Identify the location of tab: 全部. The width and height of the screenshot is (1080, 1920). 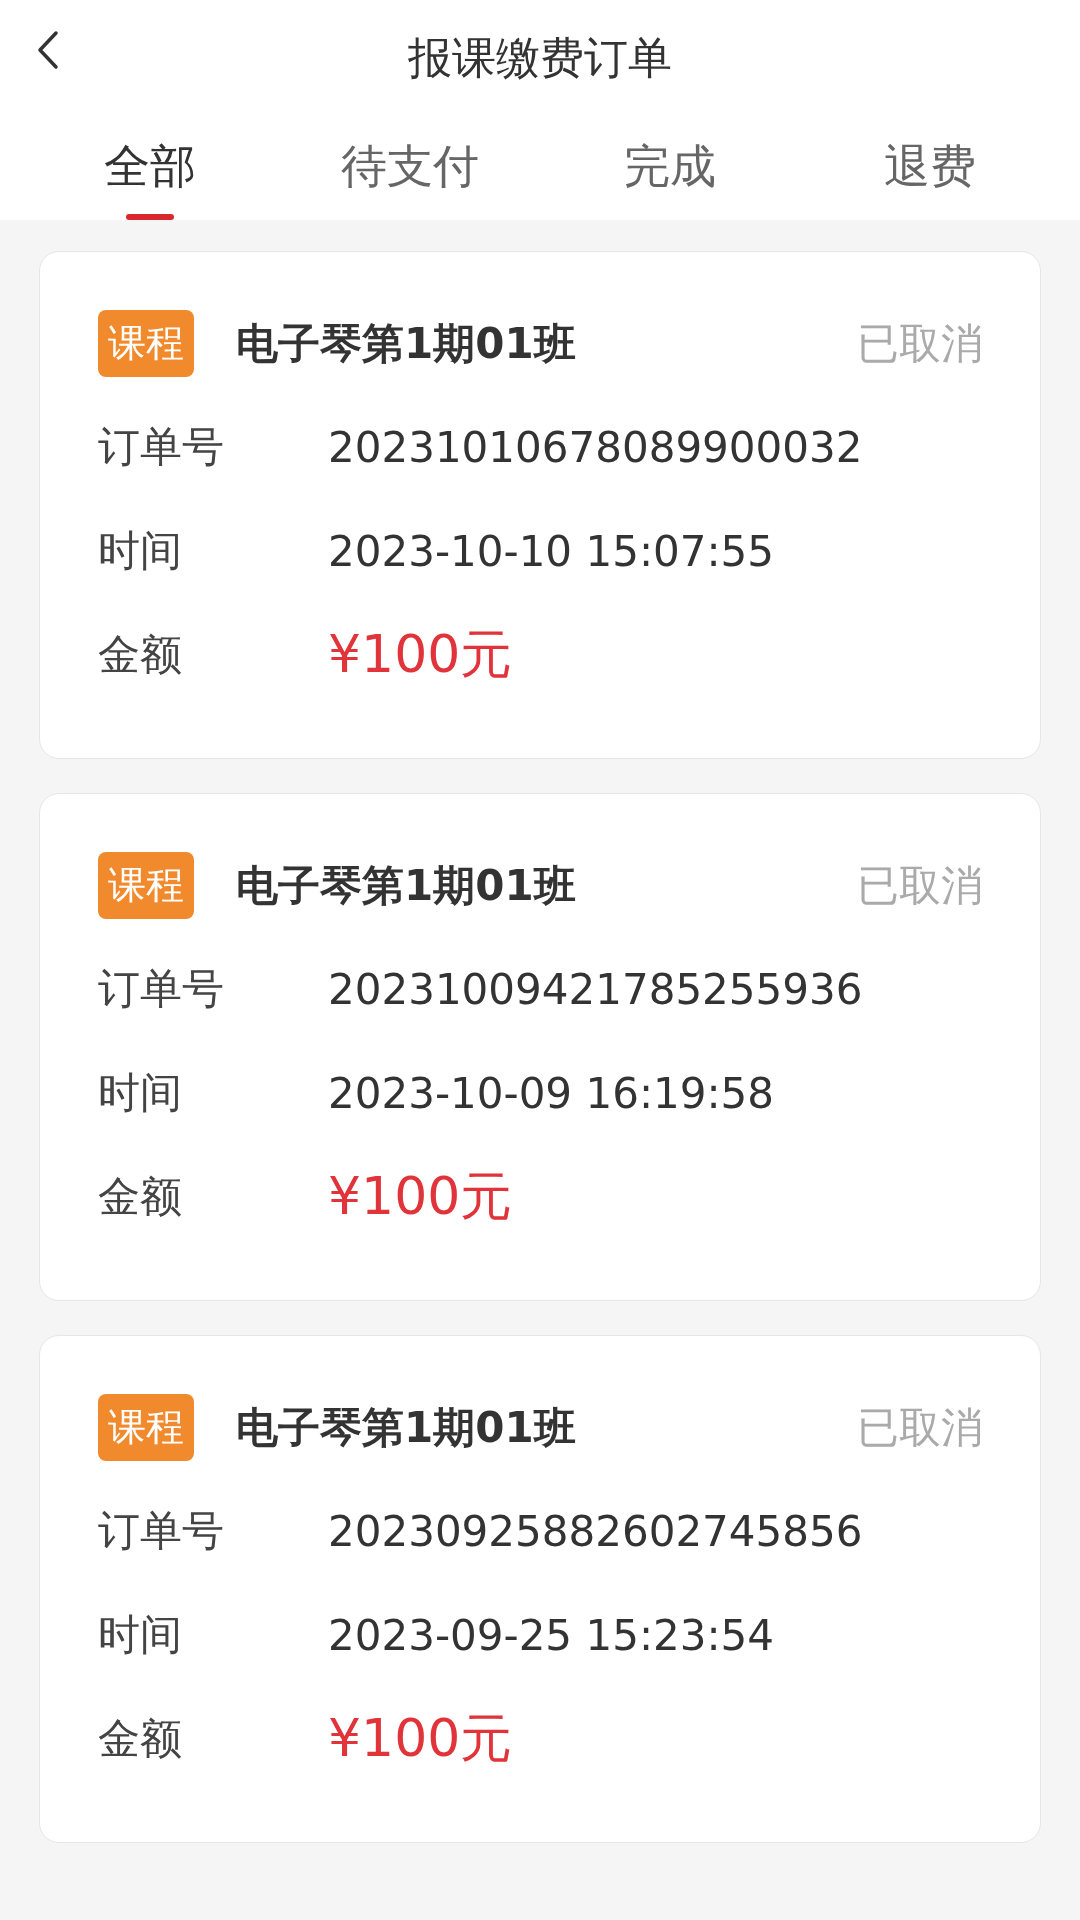
(150, 168).